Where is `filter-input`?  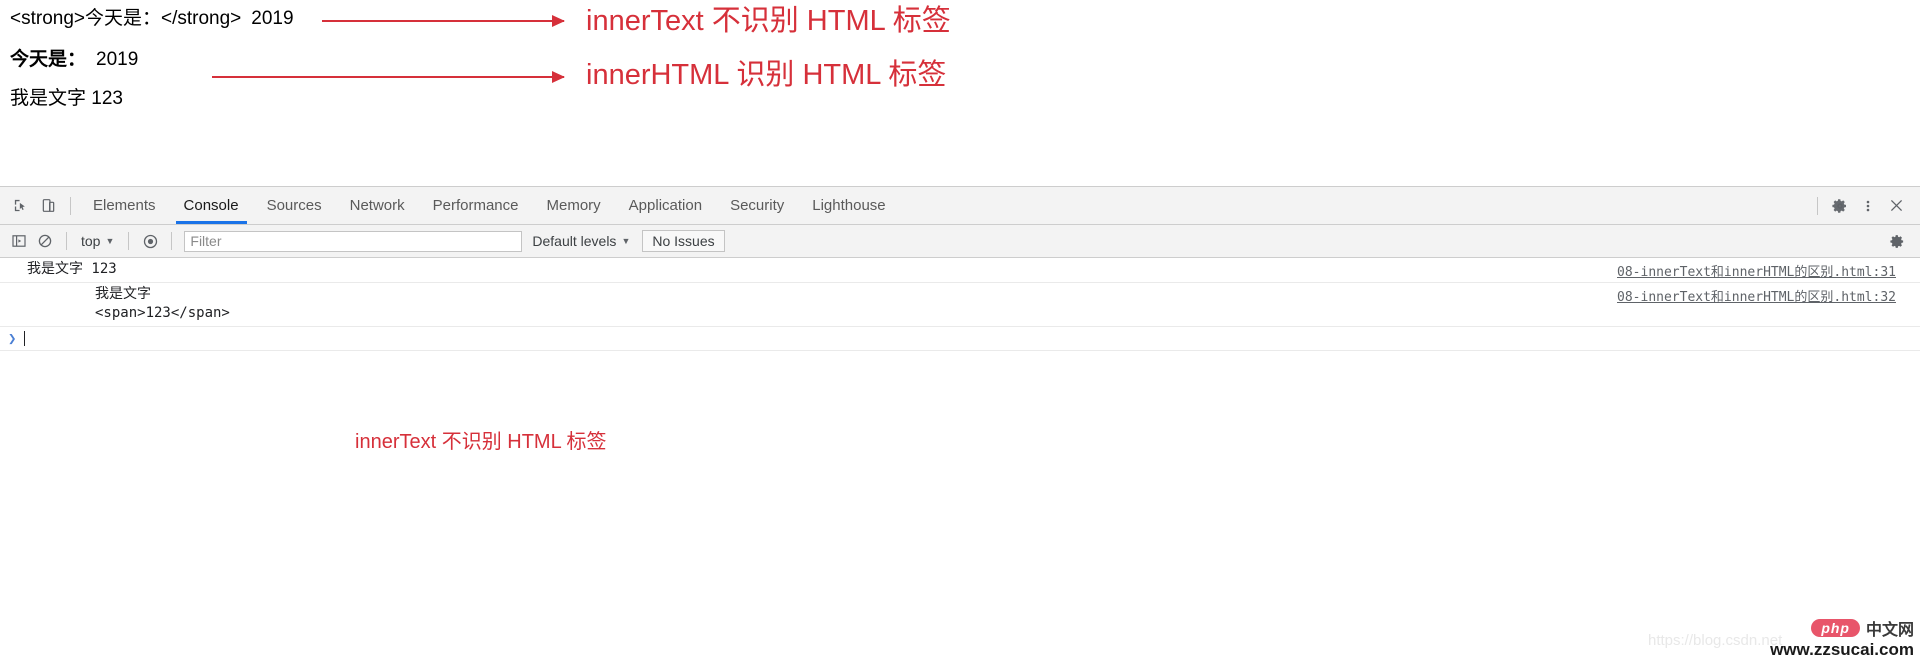 filter-input is located at coordinates (353, 241).